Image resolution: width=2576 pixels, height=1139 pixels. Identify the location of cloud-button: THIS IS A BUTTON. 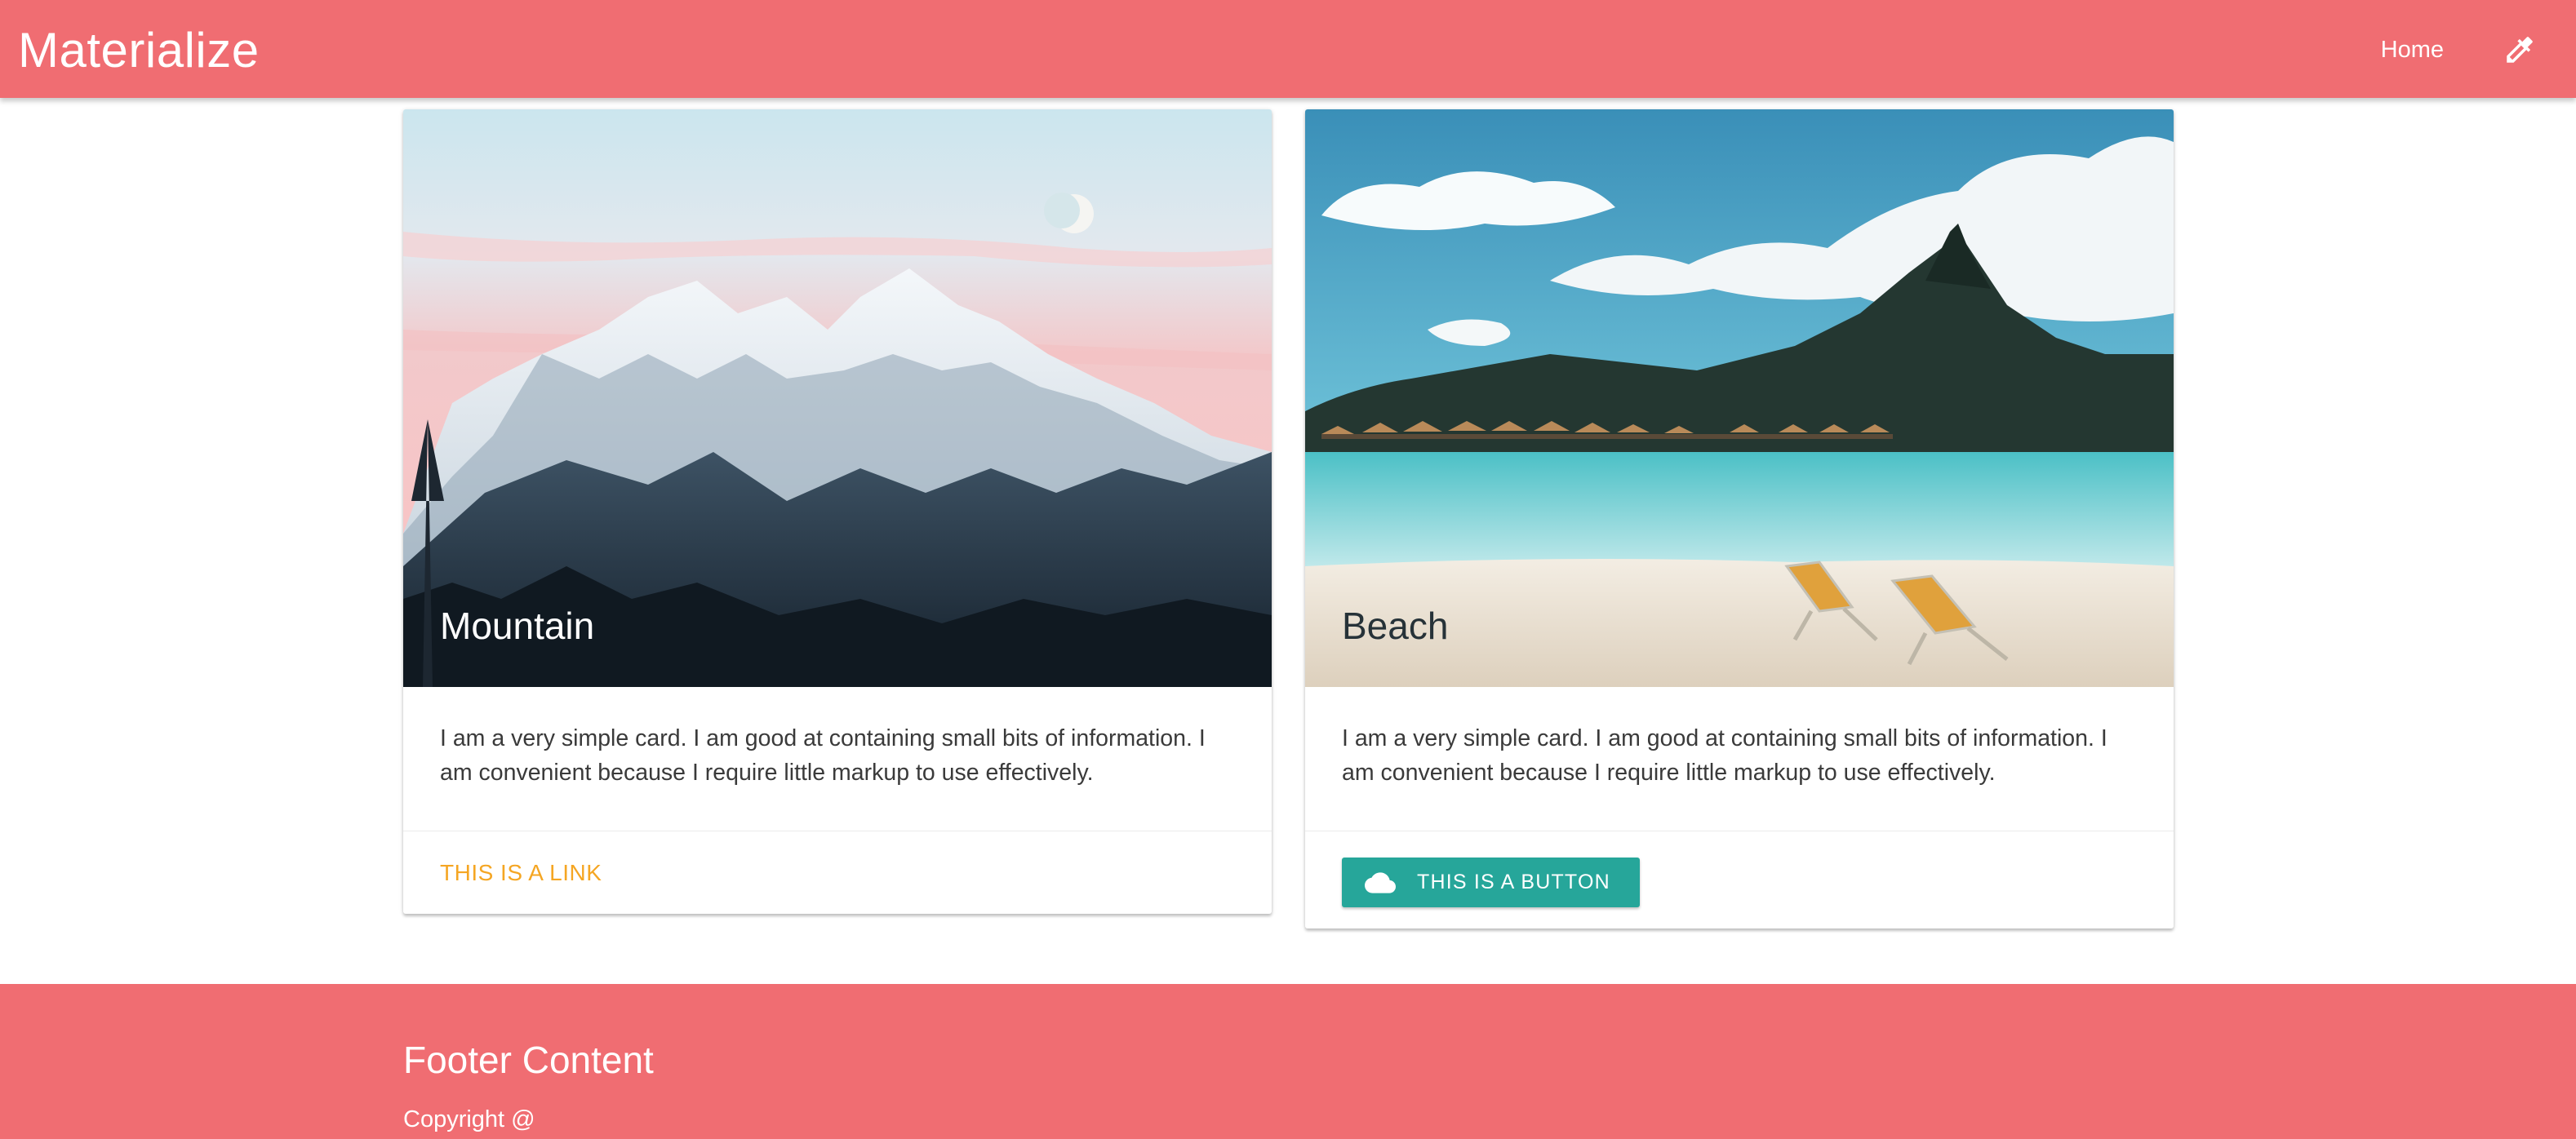
(1491, 883).